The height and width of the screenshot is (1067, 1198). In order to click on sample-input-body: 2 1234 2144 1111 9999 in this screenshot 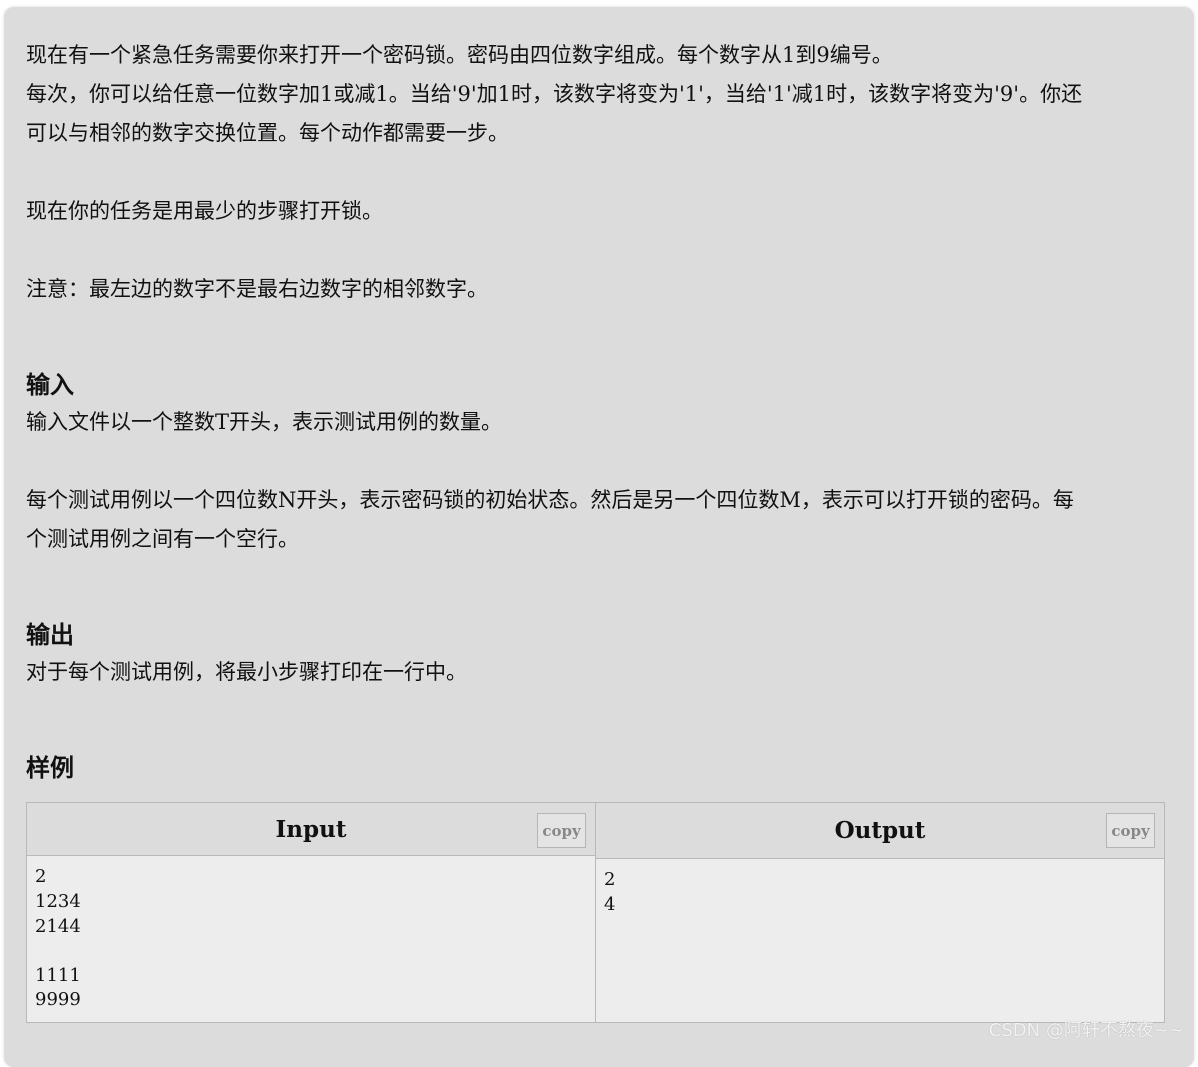, I will do `click(311, 939)`.